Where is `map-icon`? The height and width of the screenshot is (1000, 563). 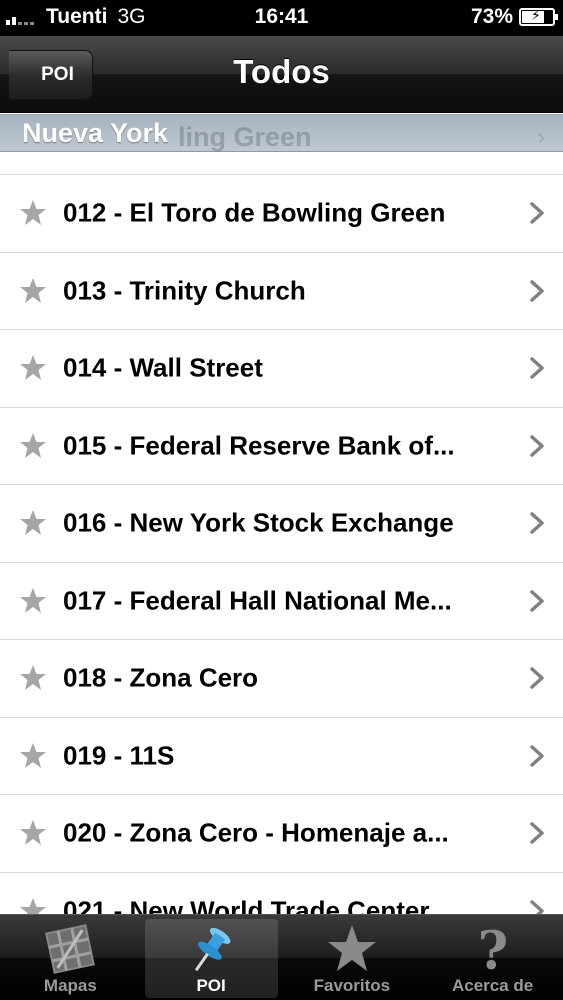 map-icon is located at coordinates (70, 949).